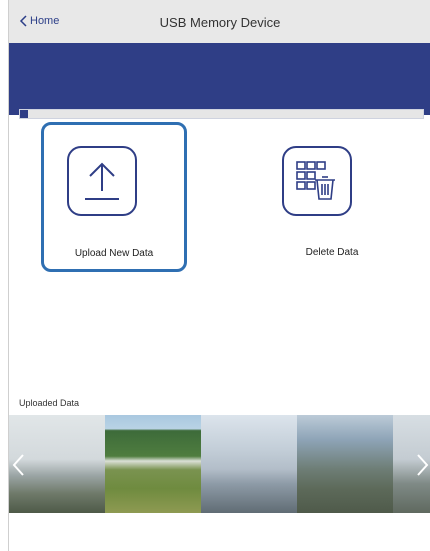 Image resolution: width=430 pixels, height=551 pixels. I want to click on upload-icon-frame, so click(102, 181).